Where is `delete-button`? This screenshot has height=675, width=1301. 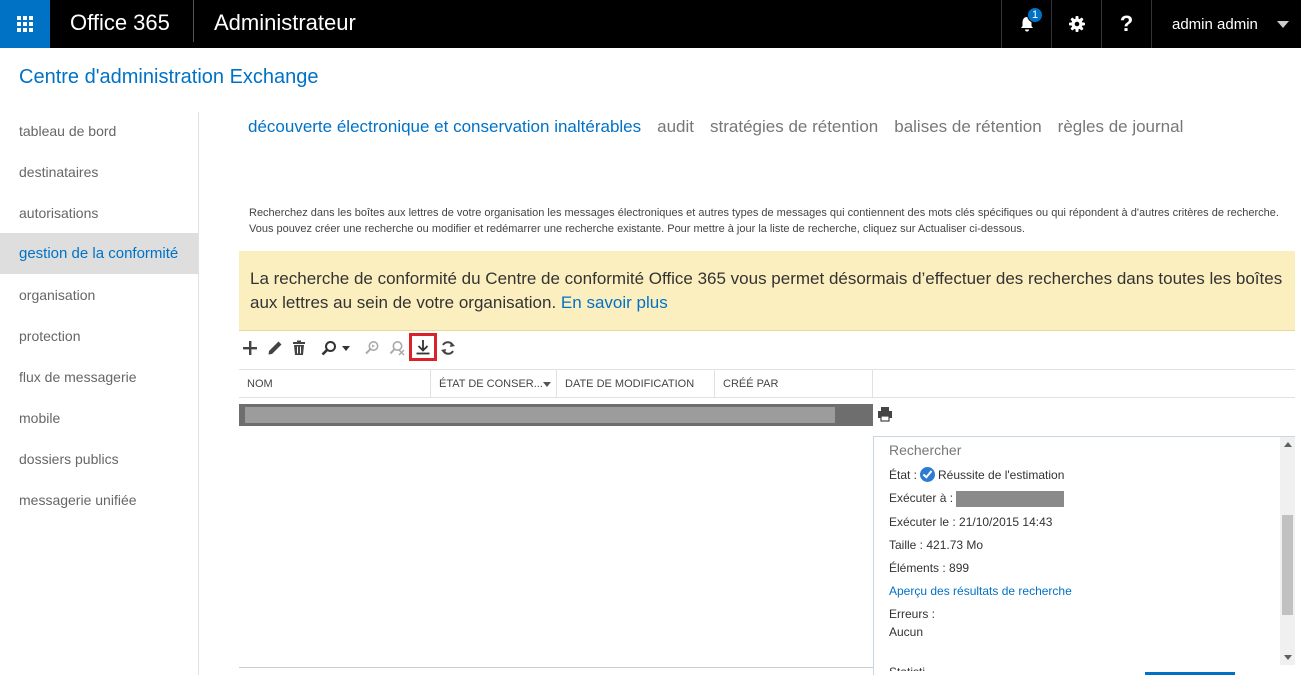 delete-button is located at coordinates (299, 348).